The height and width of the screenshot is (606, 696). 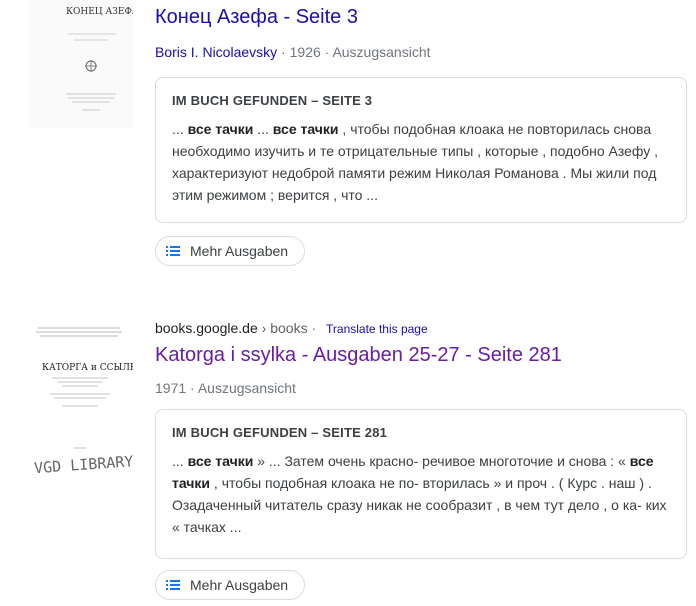 I want to click on source-breadcrumb: › books, so click(x=284, y=328).